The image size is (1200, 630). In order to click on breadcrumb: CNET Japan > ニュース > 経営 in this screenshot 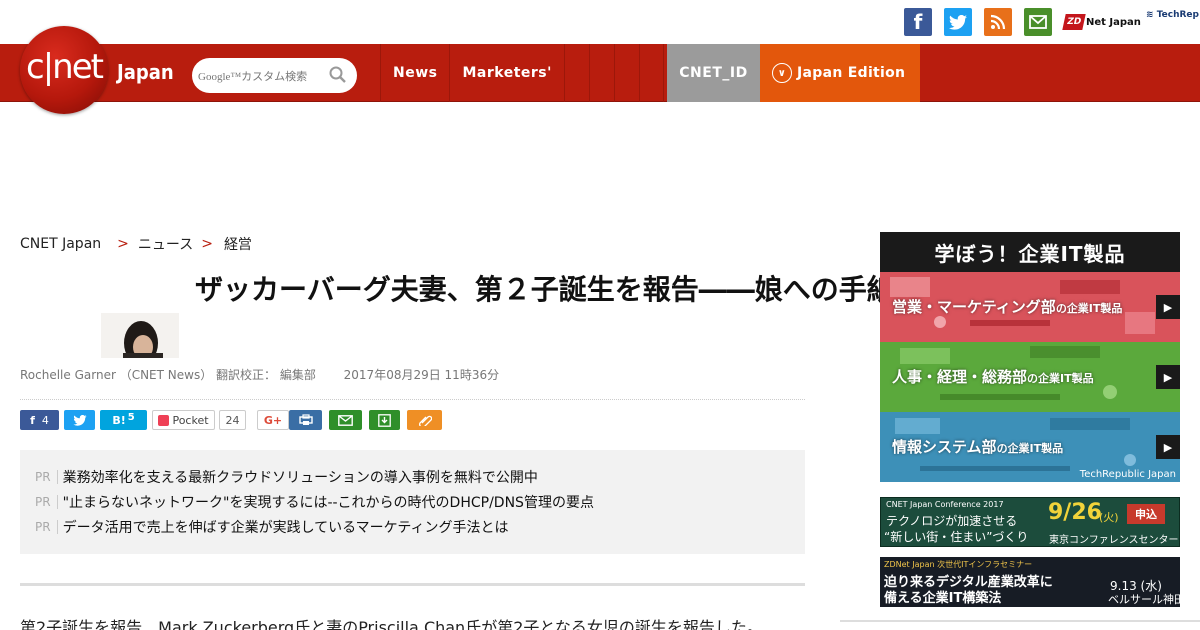, I will do `click(136, 244)`.